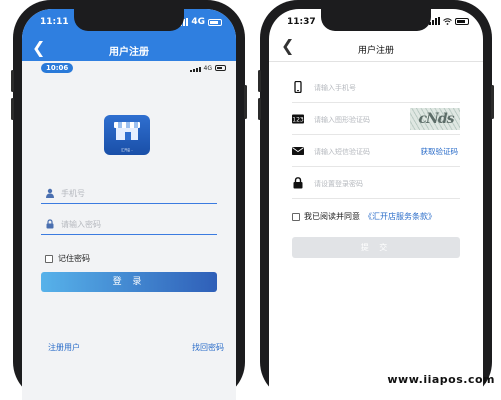 The width and height of the screenshot is (501, 400). I want to click on agree-text: 我已阅读并同意, so click(332, 216).